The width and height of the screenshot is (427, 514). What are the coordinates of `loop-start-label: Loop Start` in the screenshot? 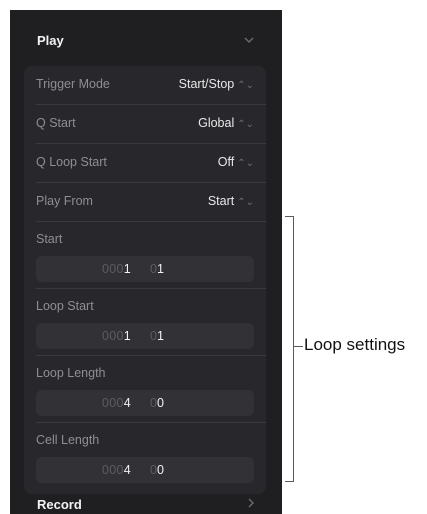 It's located at (65, 306).